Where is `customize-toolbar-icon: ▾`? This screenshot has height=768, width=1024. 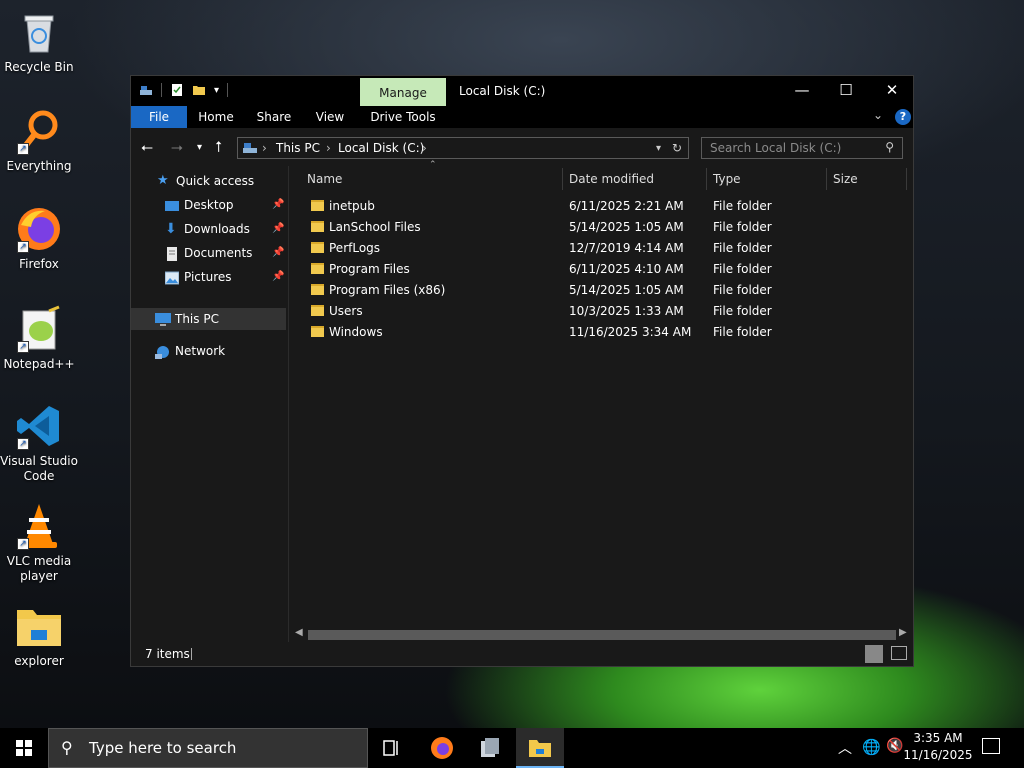
customize-toolbar-icon: ▾ is located at coordinates (216, 90).